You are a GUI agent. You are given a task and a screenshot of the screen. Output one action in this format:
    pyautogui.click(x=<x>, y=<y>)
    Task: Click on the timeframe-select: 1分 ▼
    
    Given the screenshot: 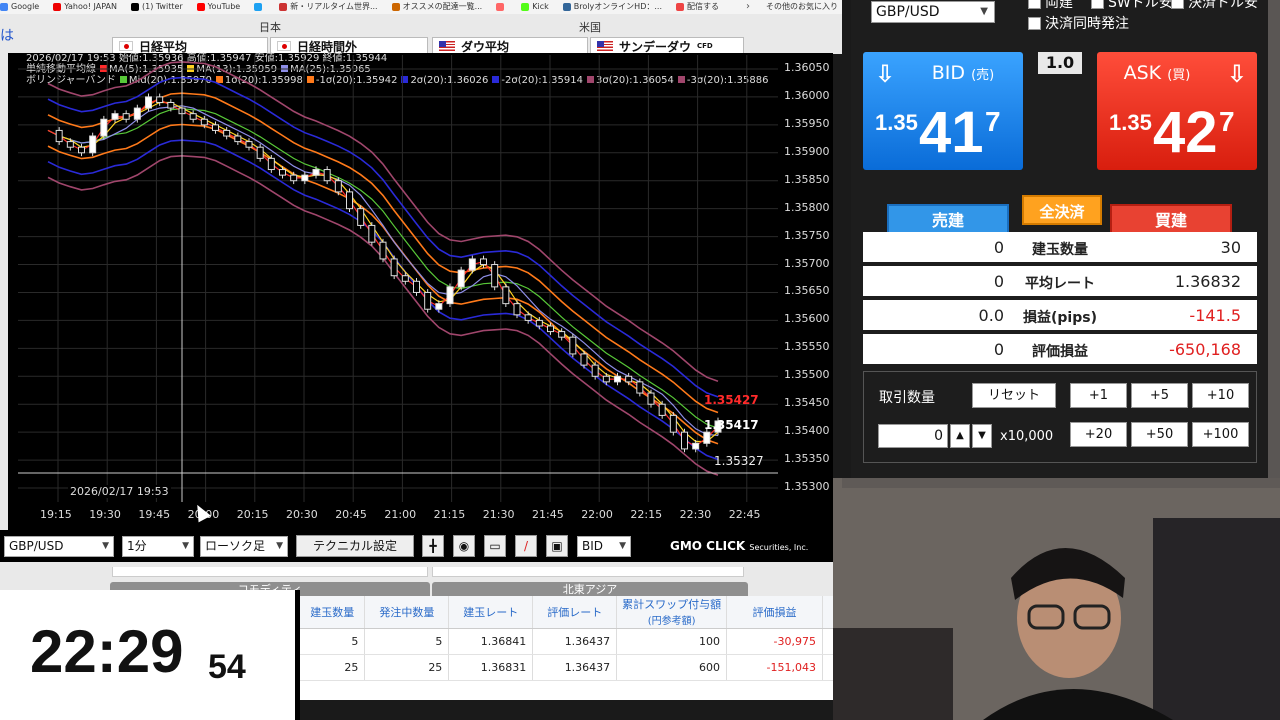 What is the action you would take?
    pyautogui.click(x=158, y=546)
    